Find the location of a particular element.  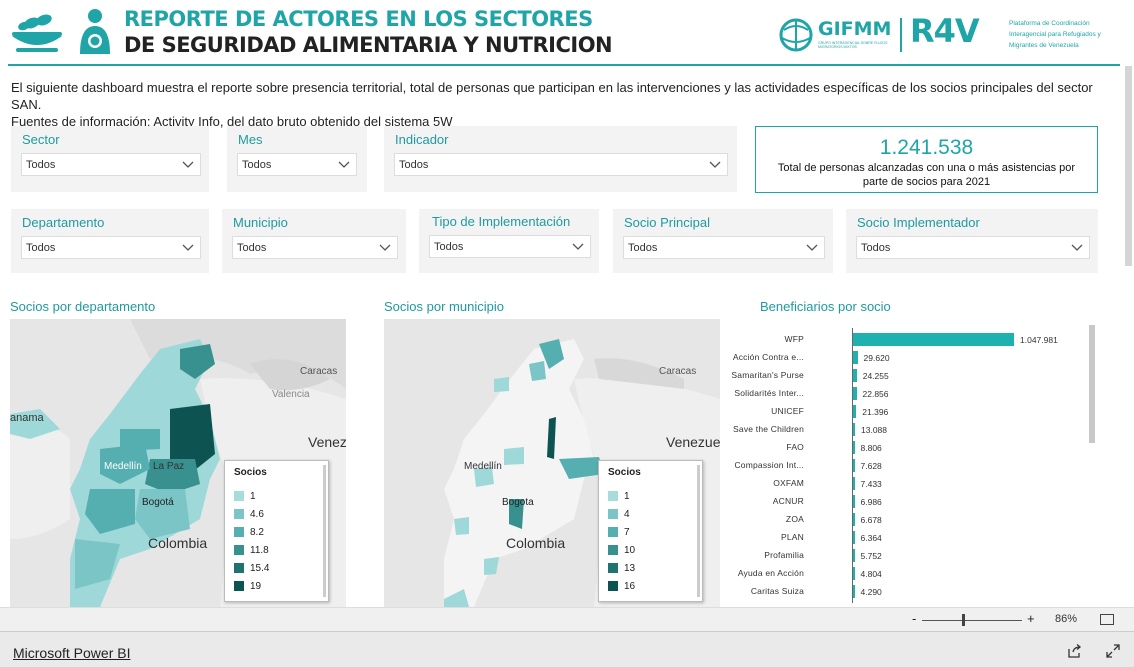

slicer-tipo: Tipo de Implementación Todos is located at coordinates (509, 241).